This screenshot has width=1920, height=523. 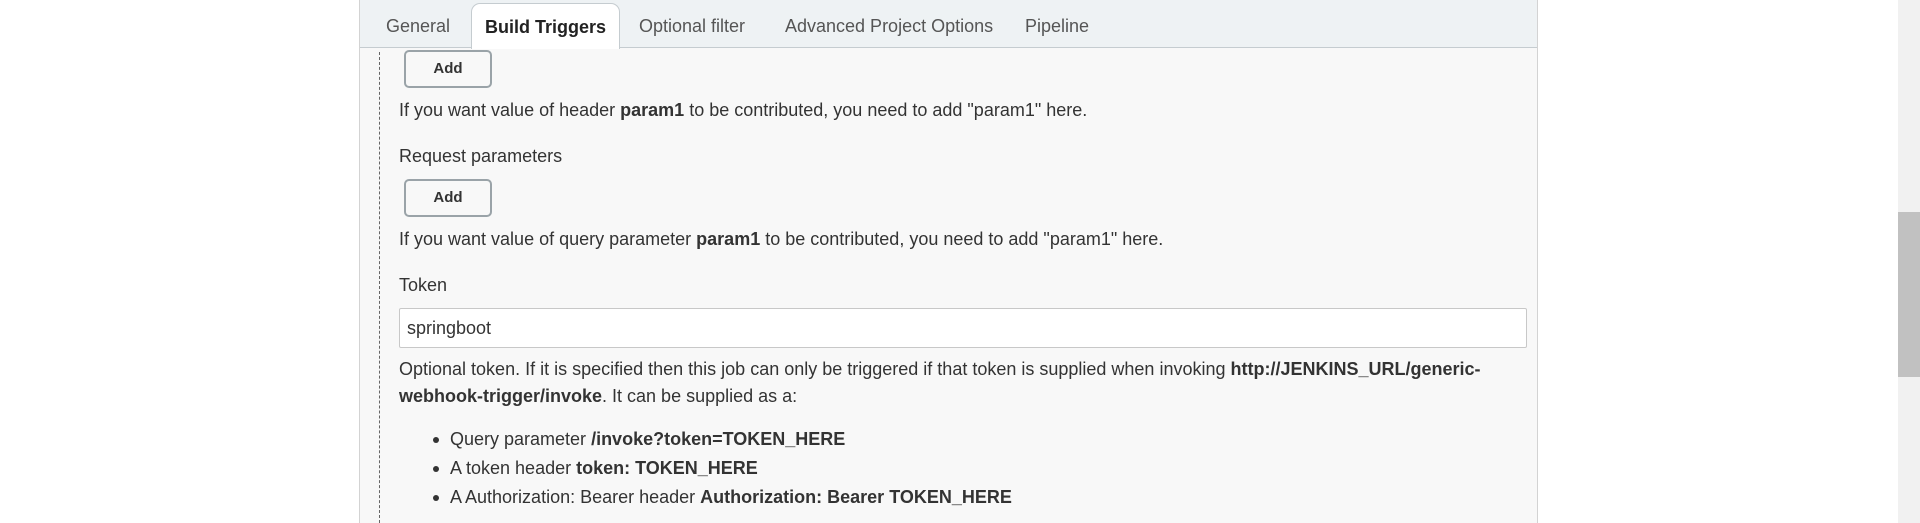 I want to click on option-text: A Authorization: Bearer header, so click(x=575, y=497).